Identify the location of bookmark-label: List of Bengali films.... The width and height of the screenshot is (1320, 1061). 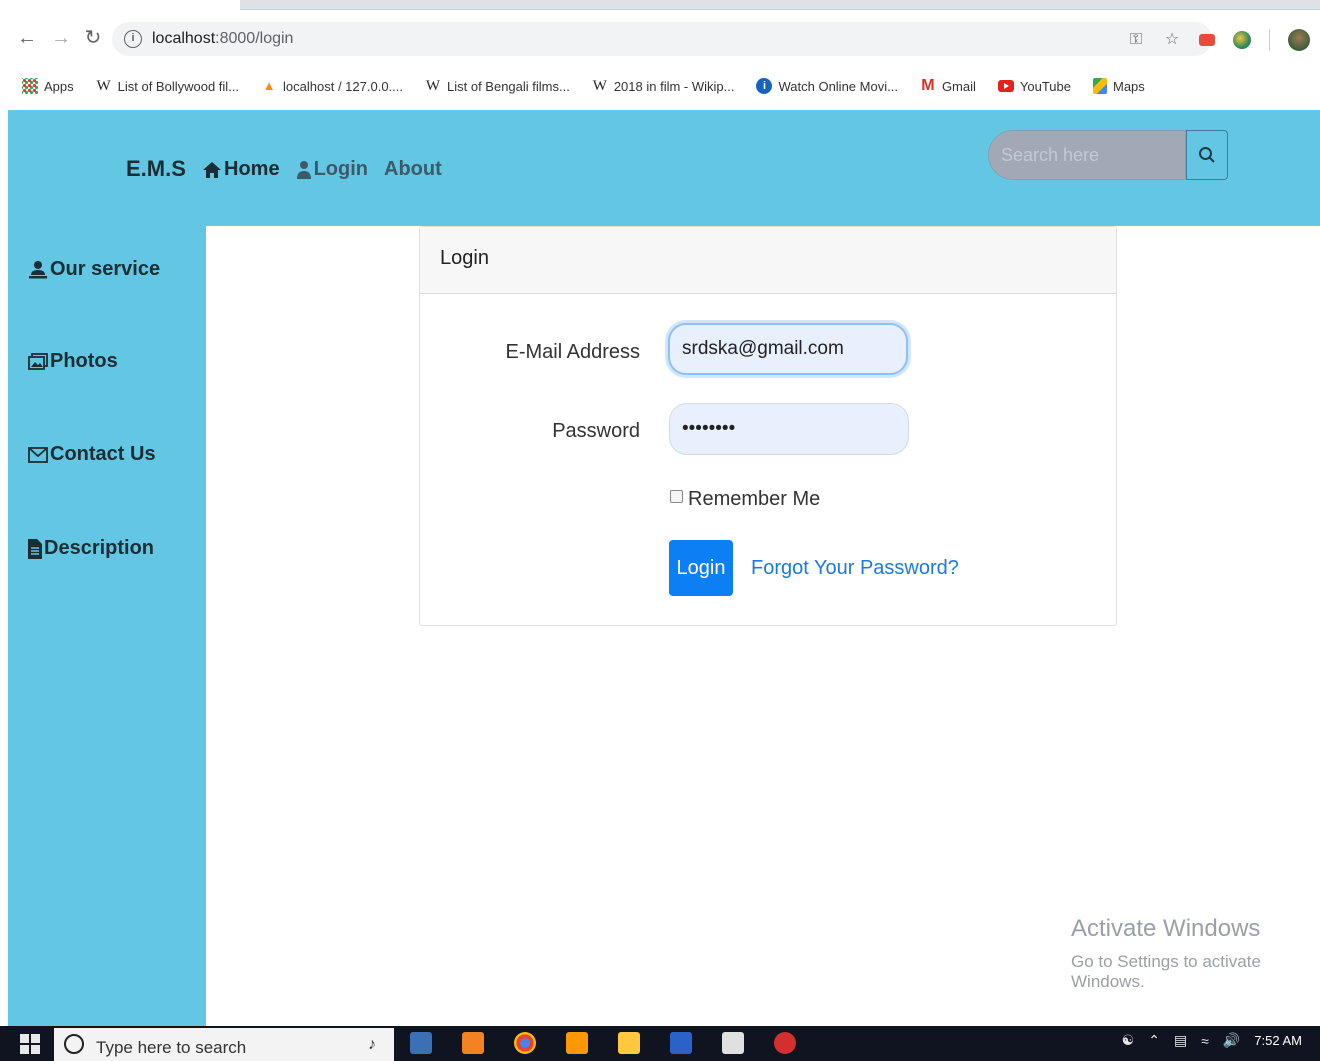
(508, 86).